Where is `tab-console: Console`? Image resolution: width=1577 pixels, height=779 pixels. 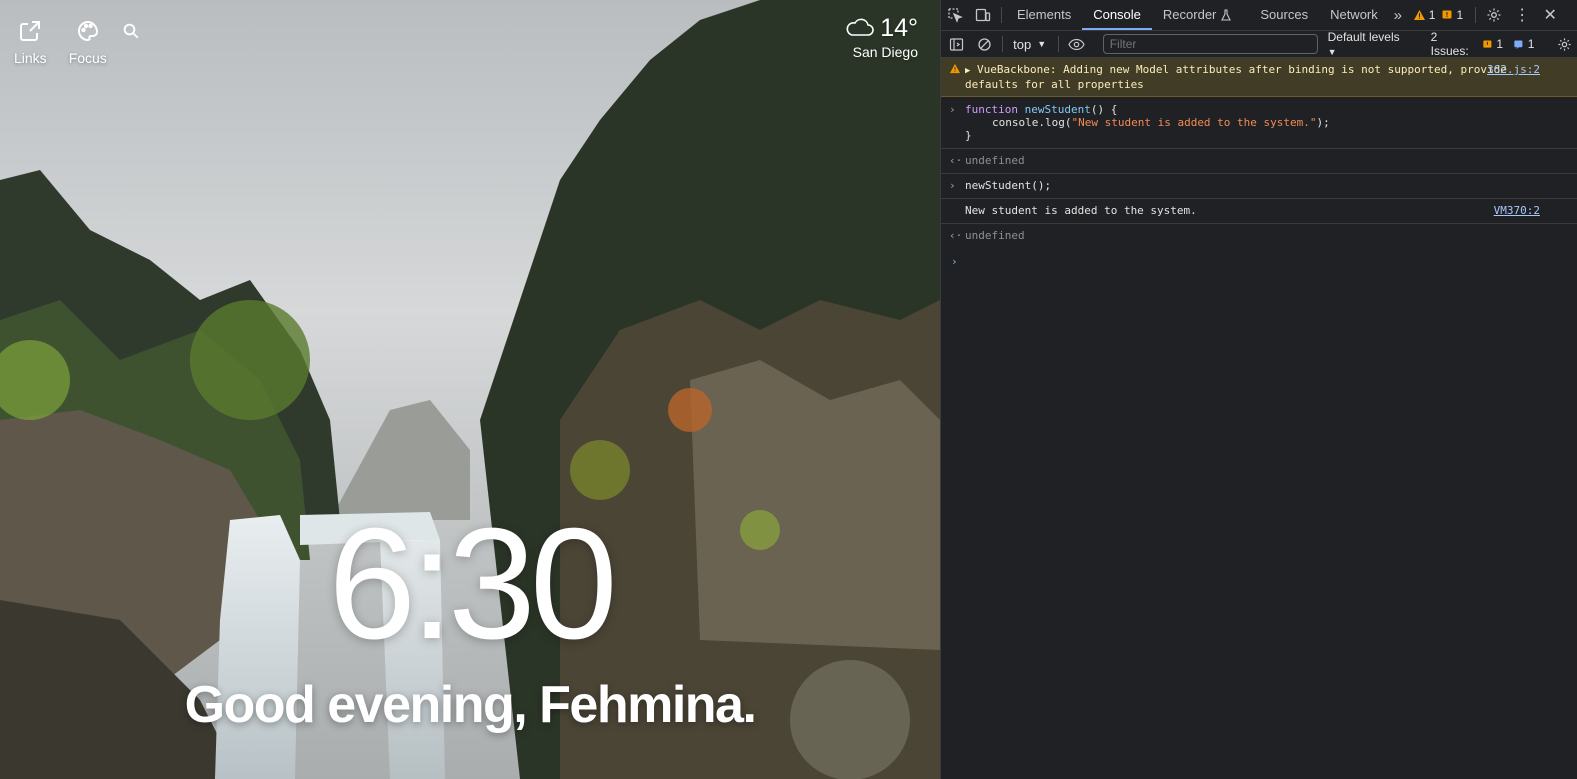
tab-console: Console is located at coordinates (1117, 15).